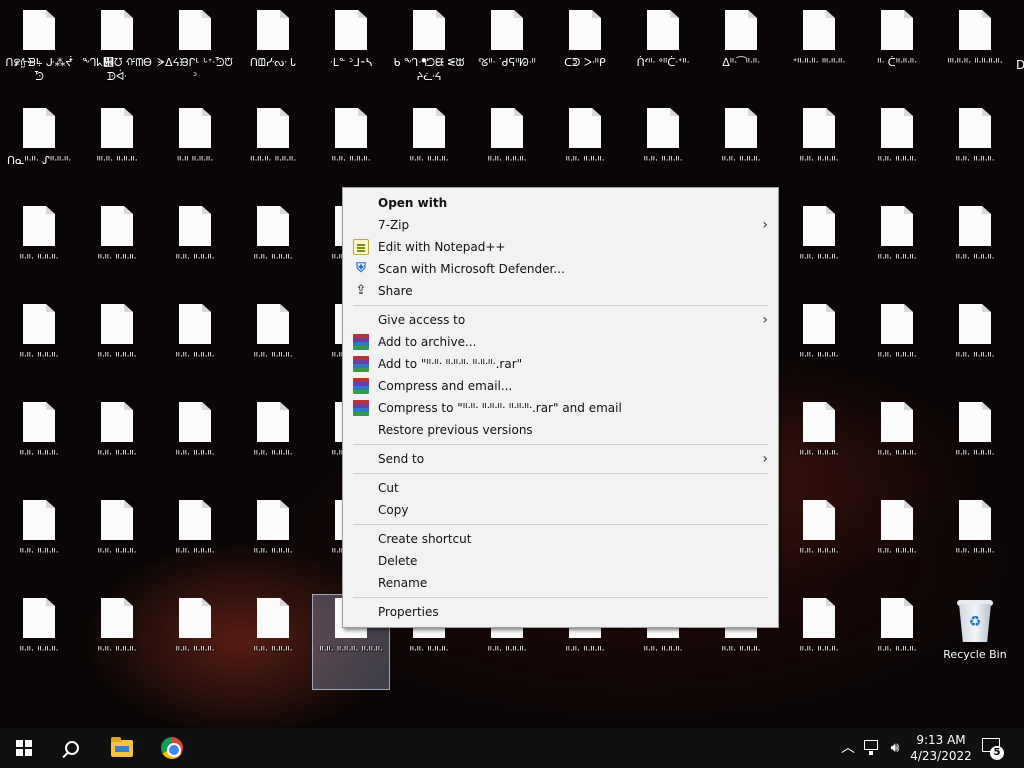 The image size is (1024, 768). I want to click on menu-item-share: ⇪ Share, so click(560, 291).